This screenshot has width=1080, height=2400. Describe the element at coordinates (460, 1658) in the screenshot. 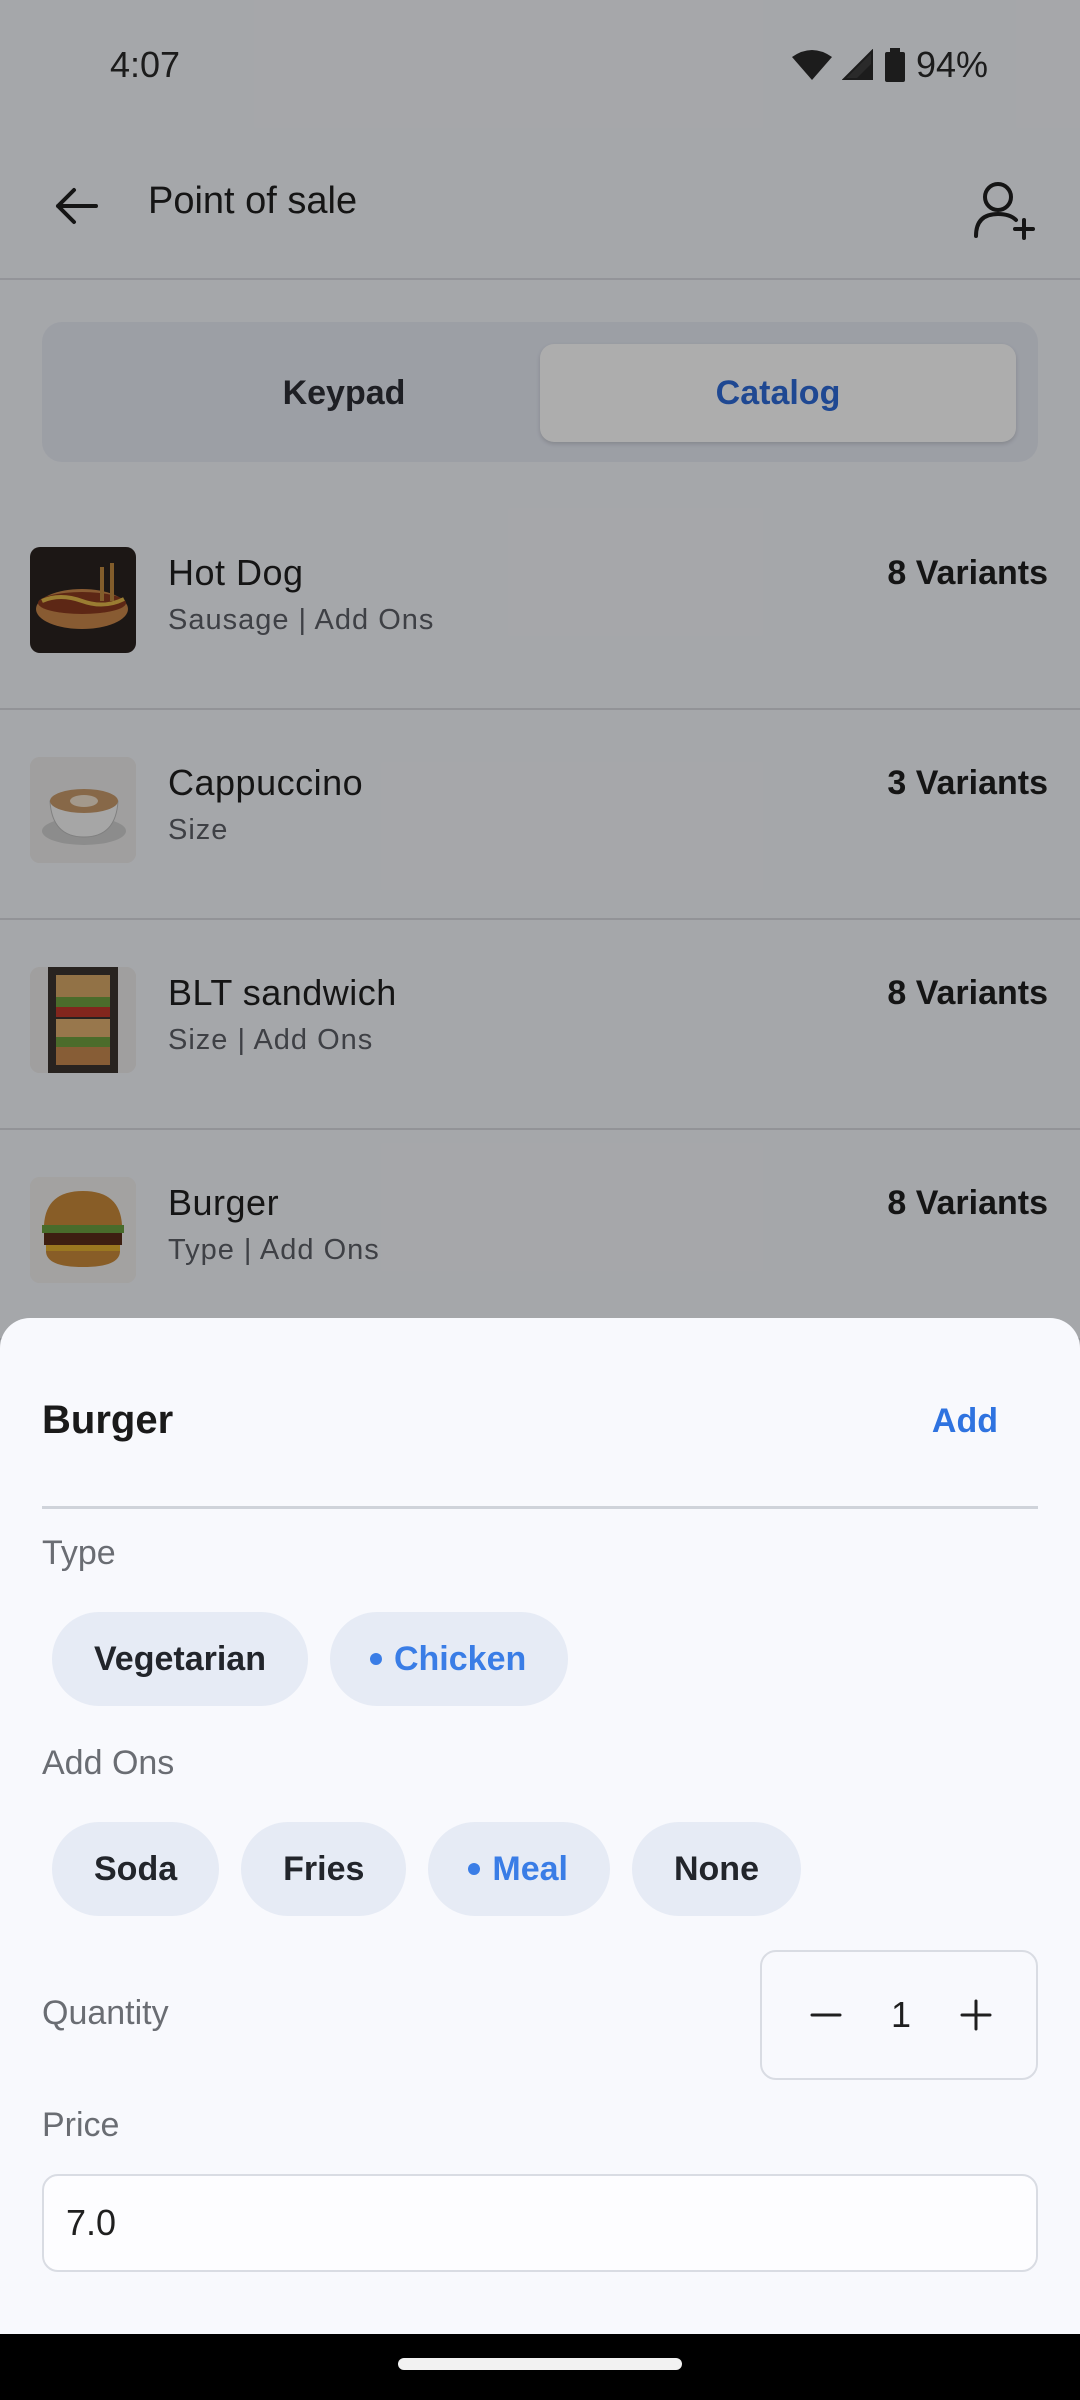

I see `chip-label: Chicken` at that location.